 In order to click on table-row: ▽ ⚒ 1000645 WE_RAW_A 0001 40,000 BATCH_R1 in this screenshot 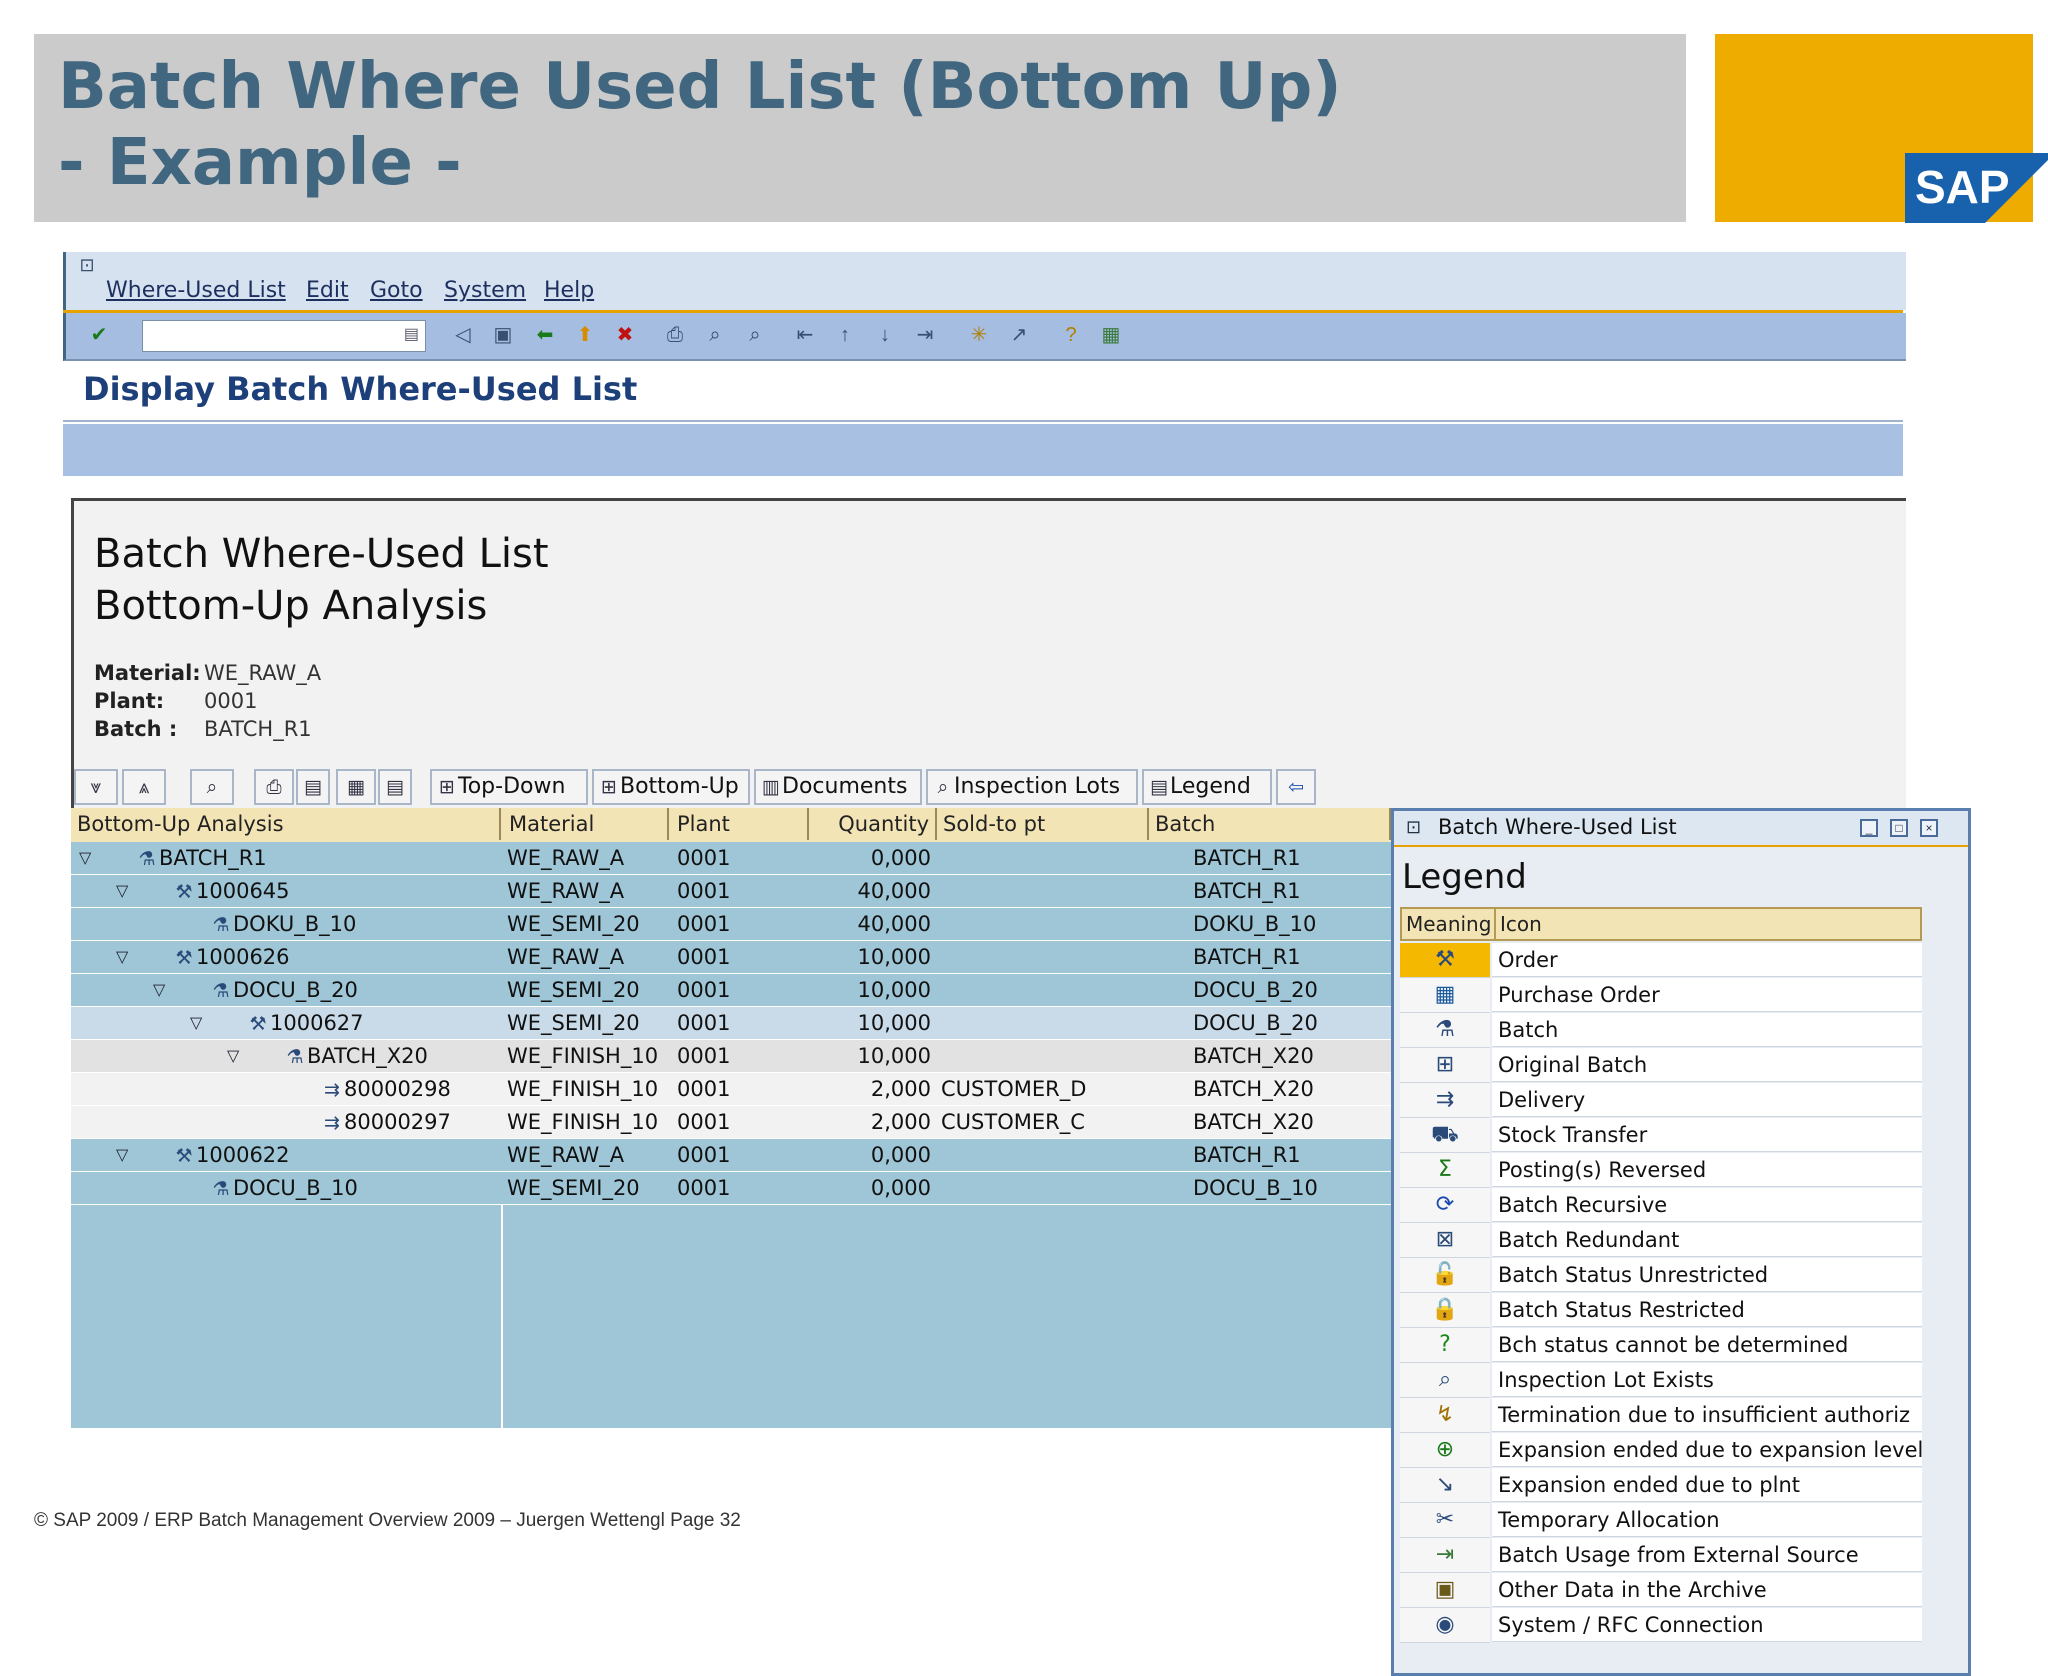, I will do `click(731, 891)`.